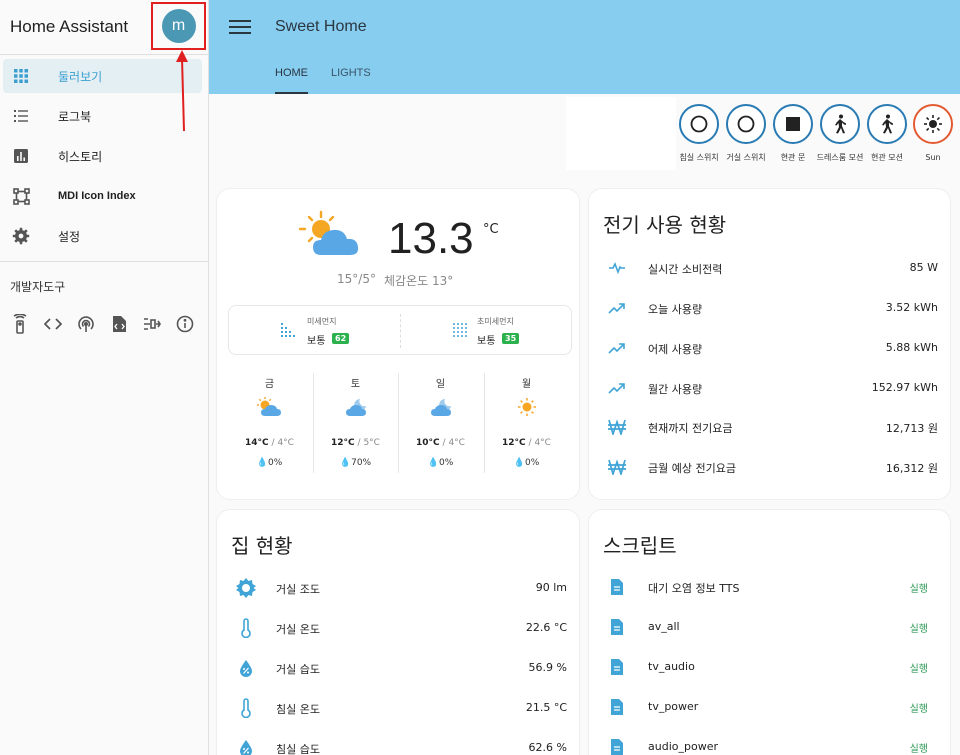 The width and height of the screenshot is (960, 755). Describe the element at coordinates (152, 324) in the screenshot. I see `state-icon` at that location.